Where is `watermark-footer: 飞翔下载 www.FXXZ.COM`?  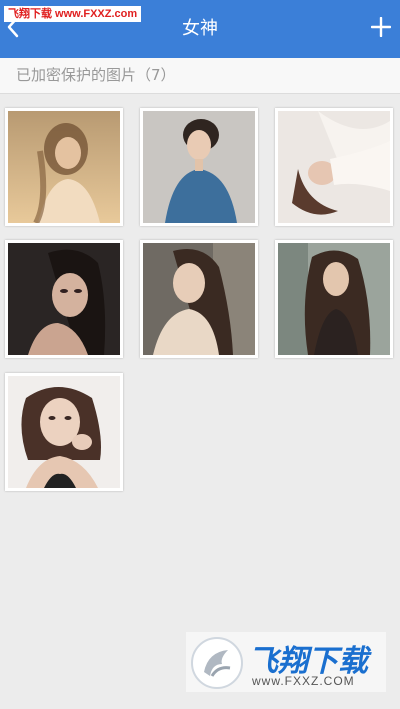 watermark-footer: 飞翔下载 www.FXXZ.COM is located at coordinates (286, 662).